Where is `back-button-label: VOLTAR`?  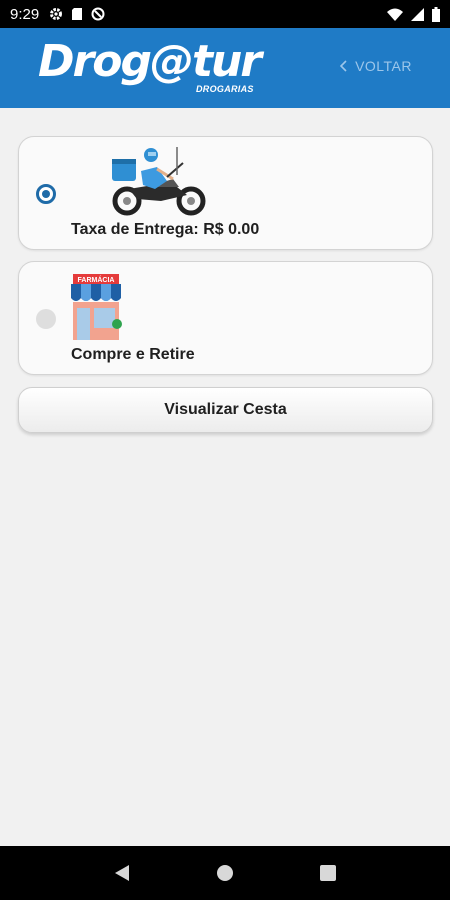 back-button-label: VOLTAR is located at coordinates (383, 66).